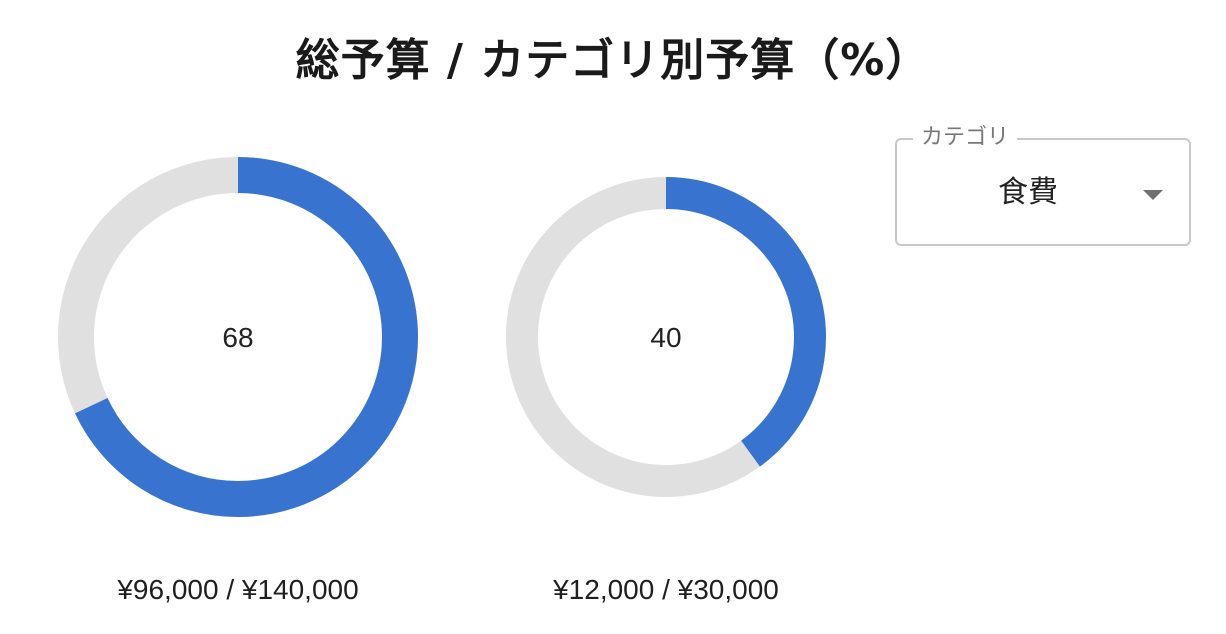  I want to click on total-budget-caption: ¥96,000 / ¥140,000, so click(238, 589).